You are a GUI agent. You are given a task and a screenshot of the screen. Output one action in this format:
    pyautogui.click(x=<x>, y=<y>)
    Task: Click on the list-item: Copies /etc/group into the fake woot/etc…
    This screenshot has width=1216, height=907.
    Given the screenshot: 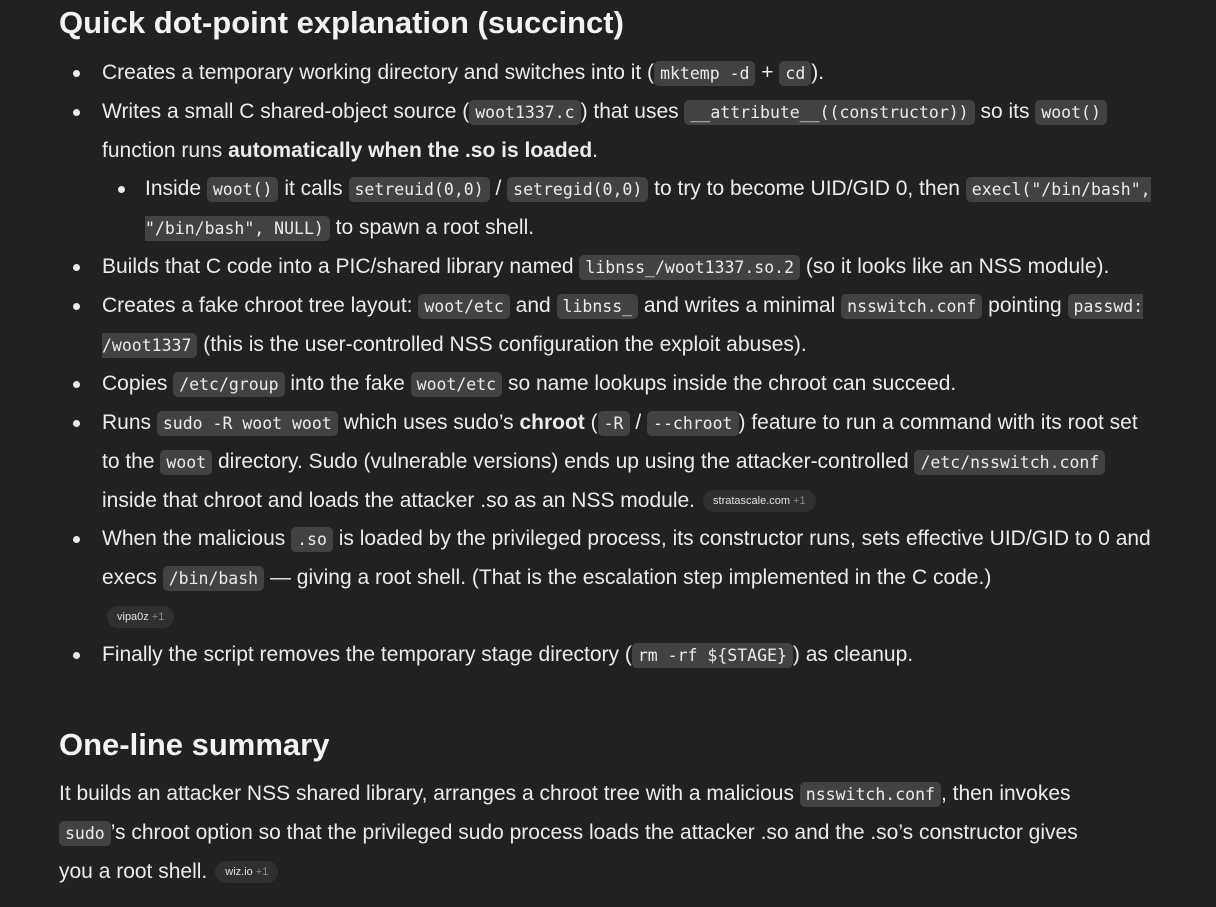 What is the action you would take?
    pyautogui.click(x=616, y=384)
    